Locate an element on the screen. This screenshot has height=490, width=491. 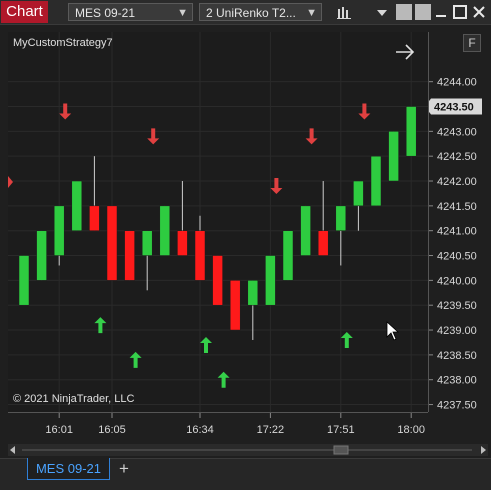
strategy-label: MyCustomStrategy7 is located at coordinates (63, 43).